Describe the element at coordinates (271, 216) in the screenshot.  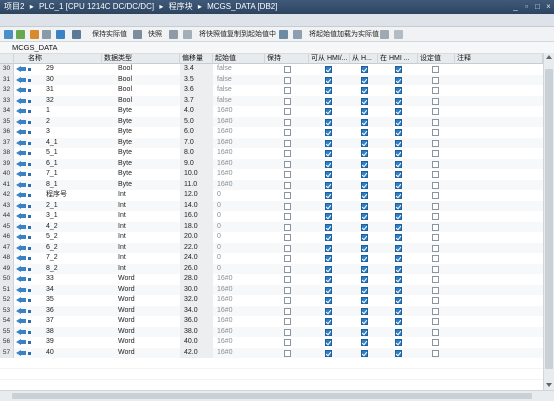
I see `table-row: 44 3_1 Int 16.0 0` at that location.